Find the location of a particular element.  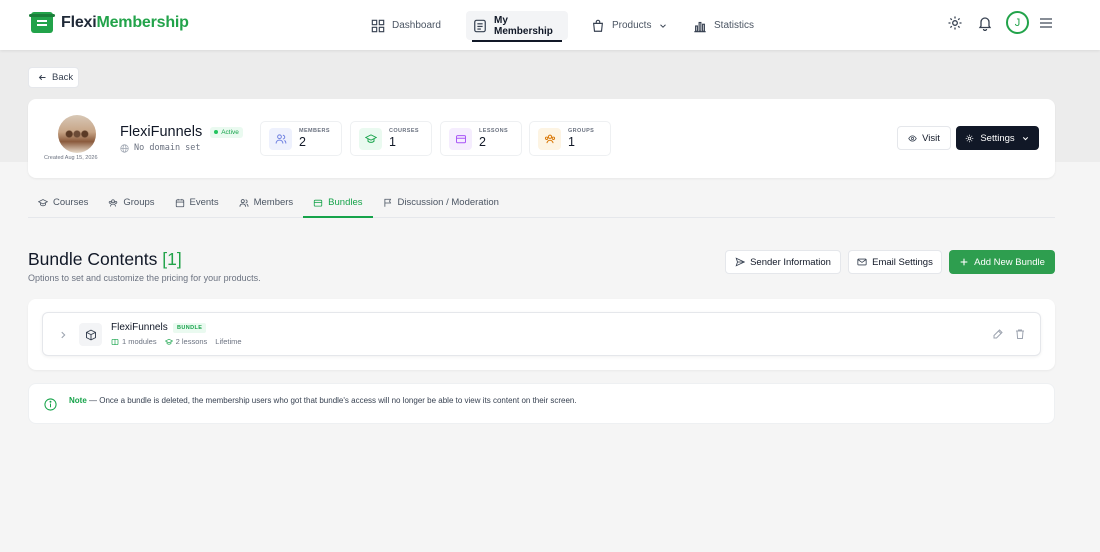

sender-information-button: Sender Information is located at coordinates (783, 262).